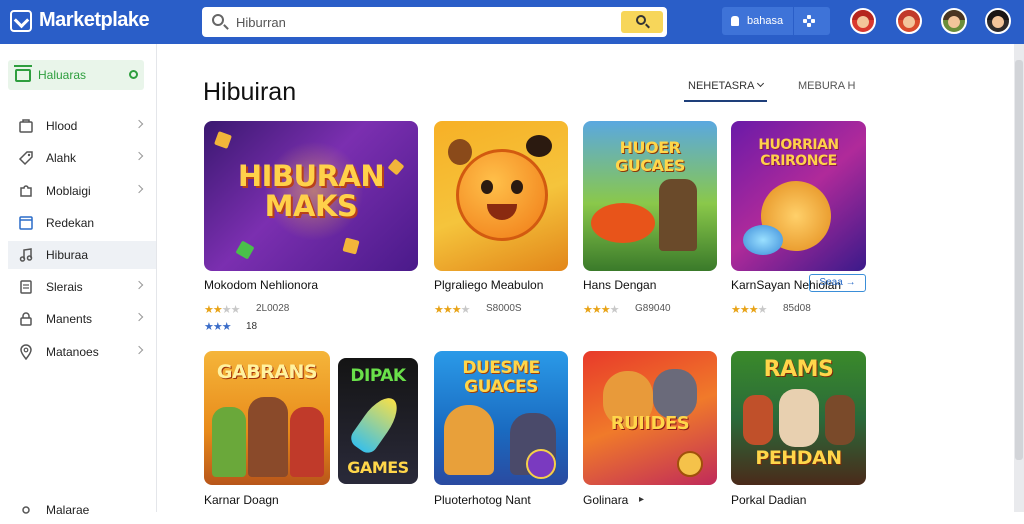 Image resolution: width=1024 pixels, height=524 pixels. What do you see at coordinates (1019, 260) in the screenshot?
I see `scrollbar-thumb` at bounding box center [1019, 260].